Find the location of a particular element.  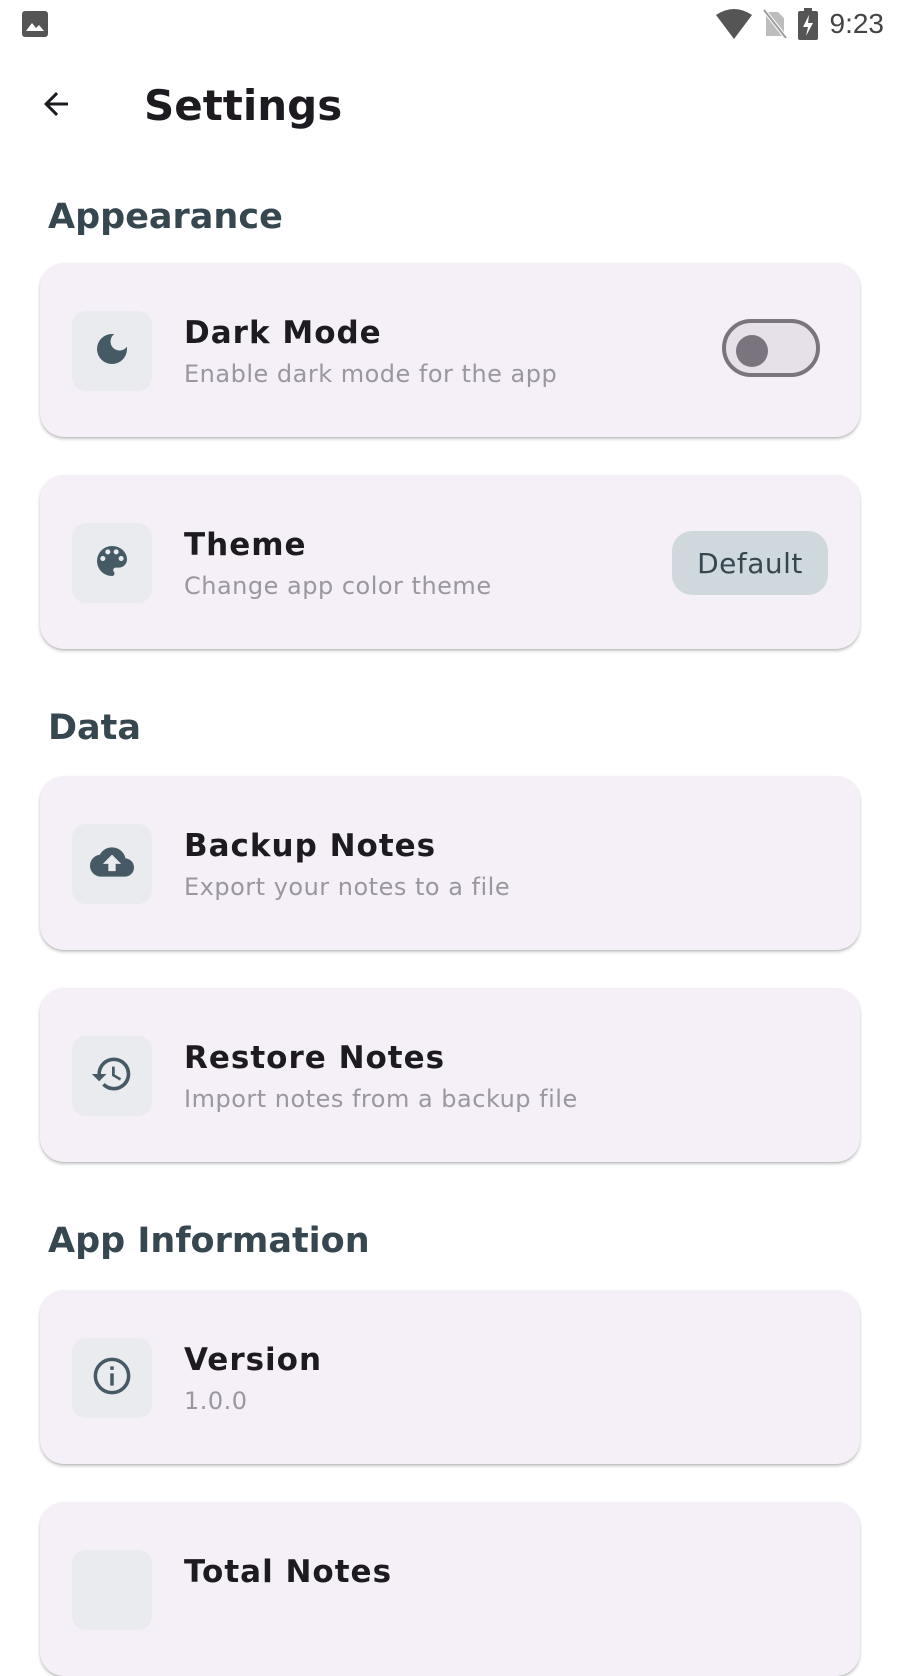

theme-icon-tile is located at coordinates (112, 563).